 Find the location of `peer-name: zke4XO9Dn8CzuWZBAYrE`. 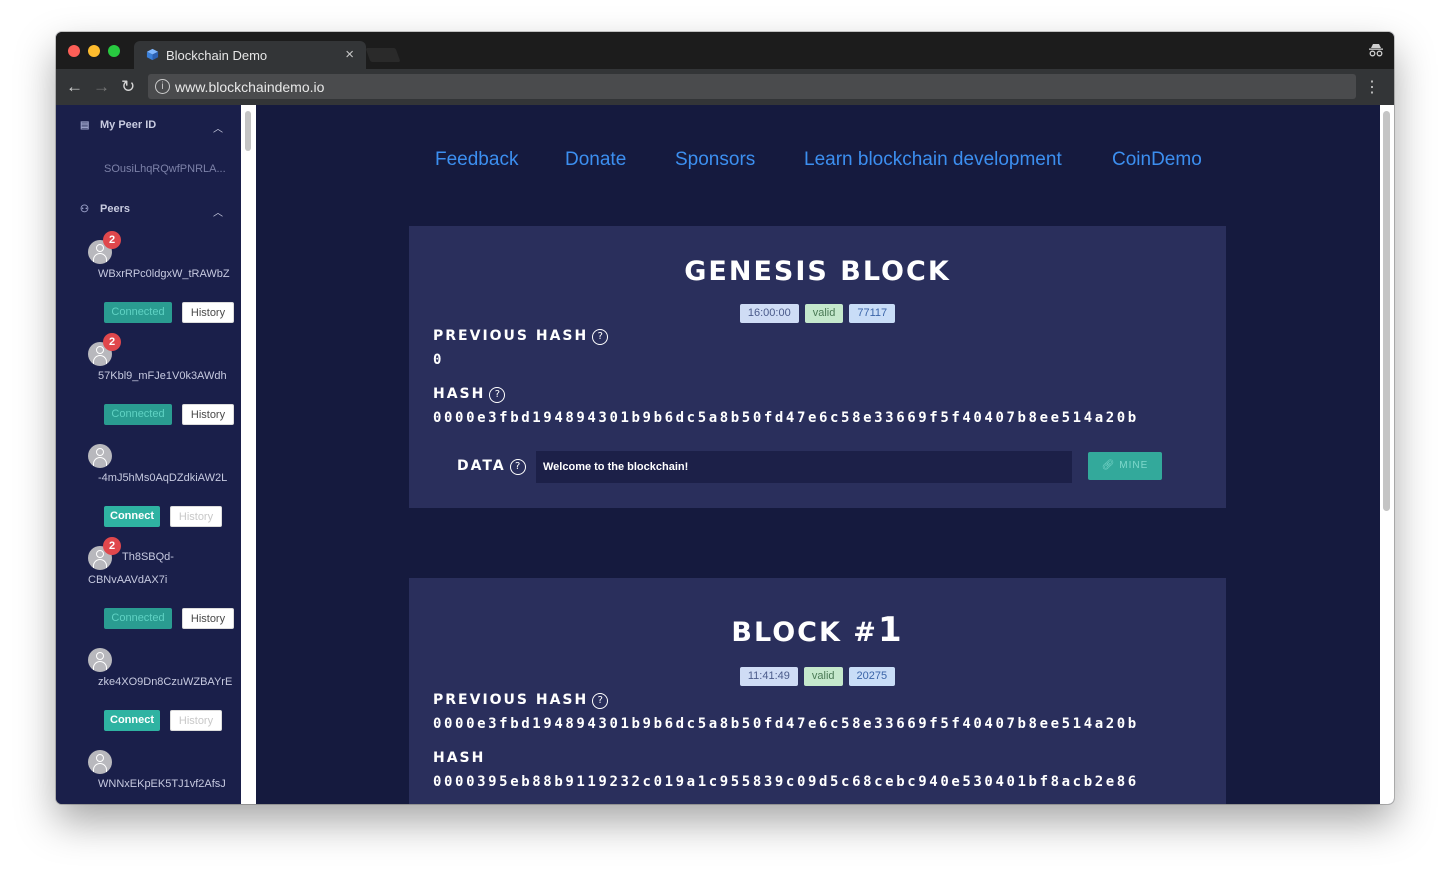

peer-name: zke4XO9Dn8CzuWZBAYrE is located at coordinates (165, 682).